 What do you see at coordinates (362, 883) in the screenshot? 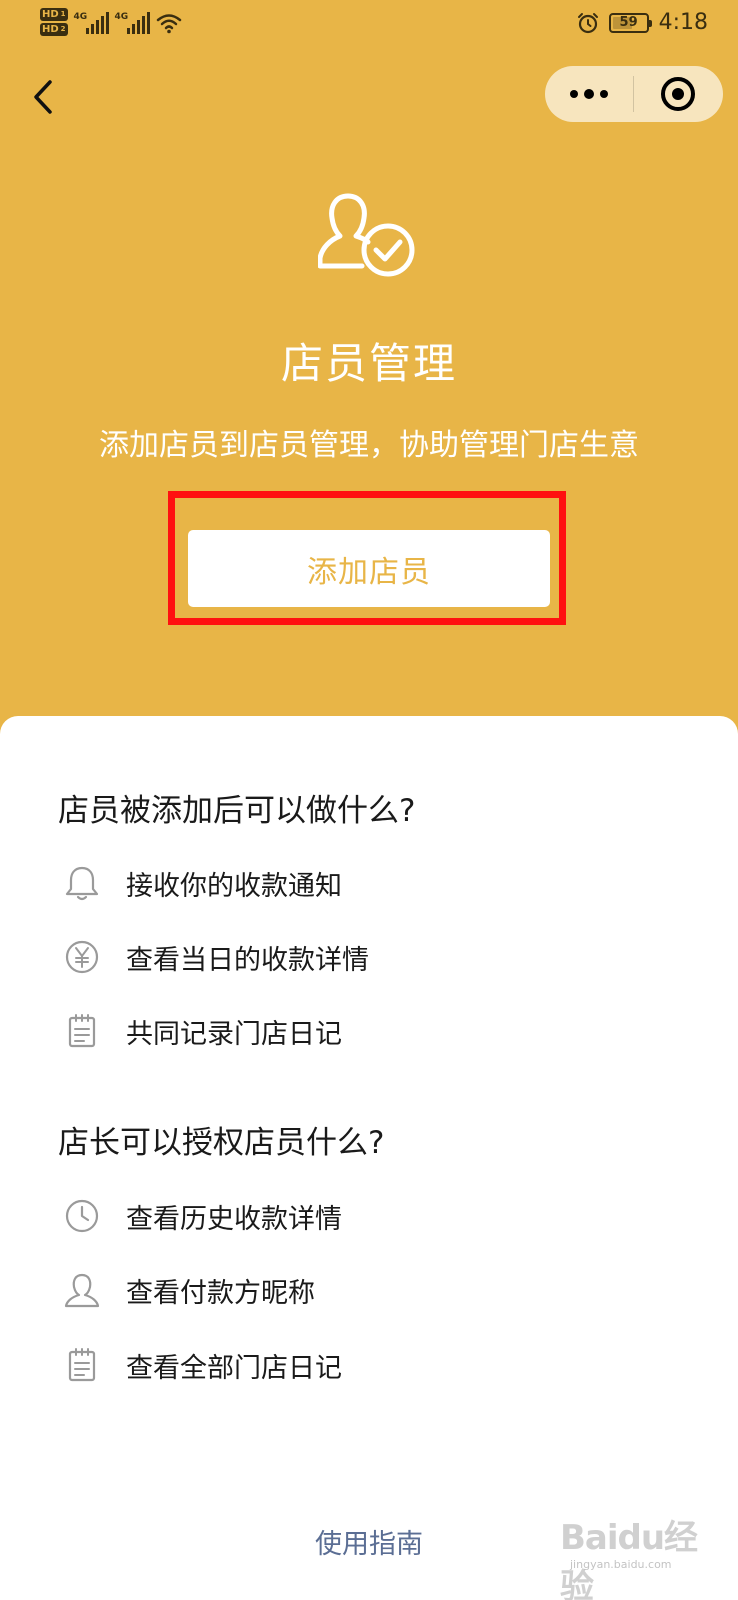
I see `list-item: 接收你的收款通知` at bounding box center [362, 883].